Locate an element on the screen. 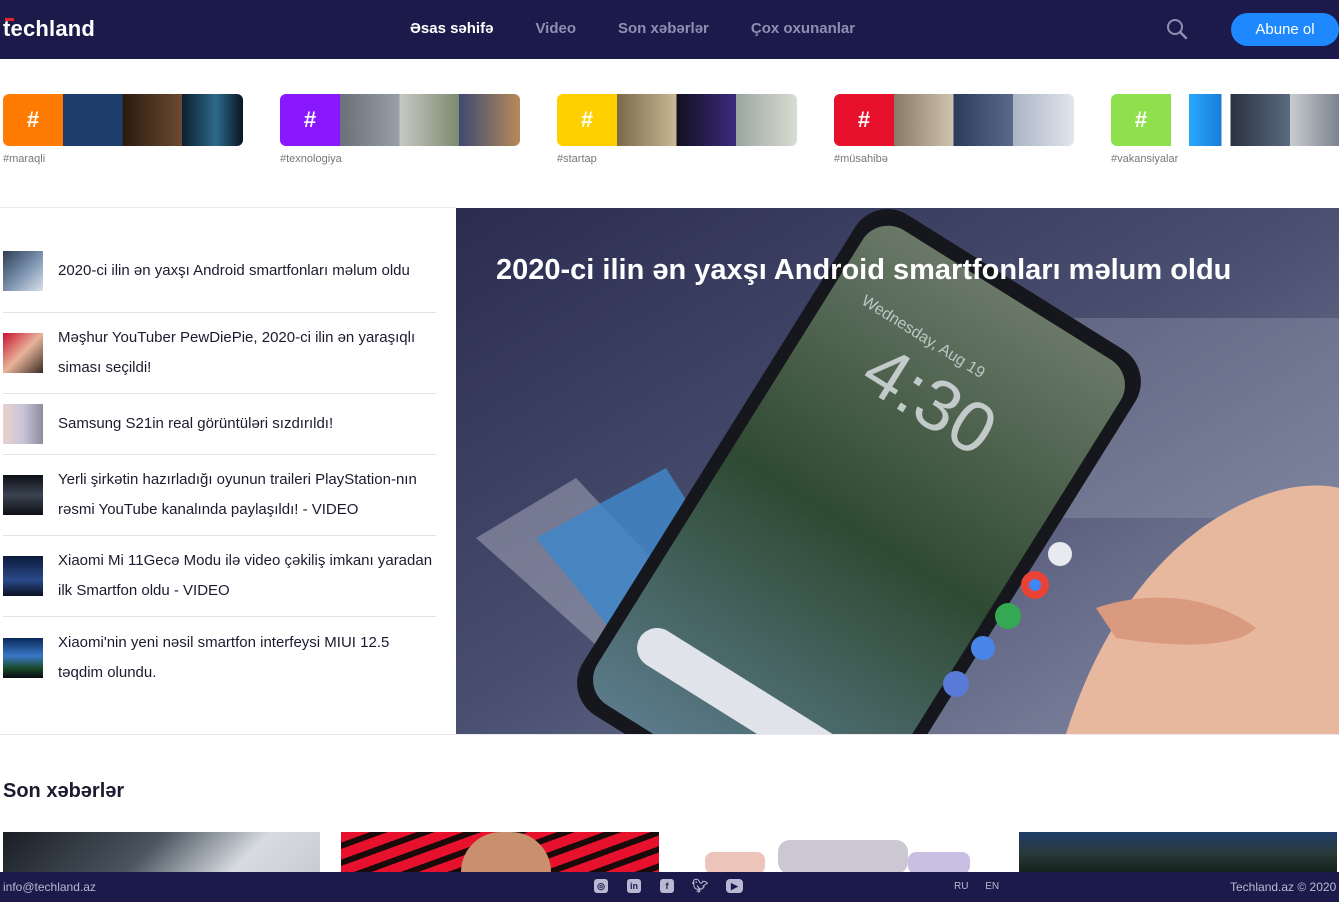  category-label: #müsahibə is located at coordinates (954, 159).